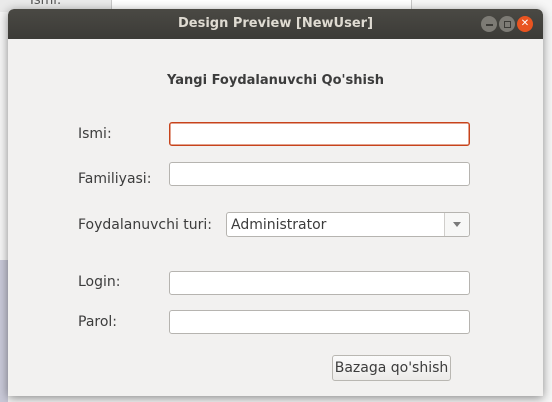  I want to click on background-side-strip, so click(4, 331).